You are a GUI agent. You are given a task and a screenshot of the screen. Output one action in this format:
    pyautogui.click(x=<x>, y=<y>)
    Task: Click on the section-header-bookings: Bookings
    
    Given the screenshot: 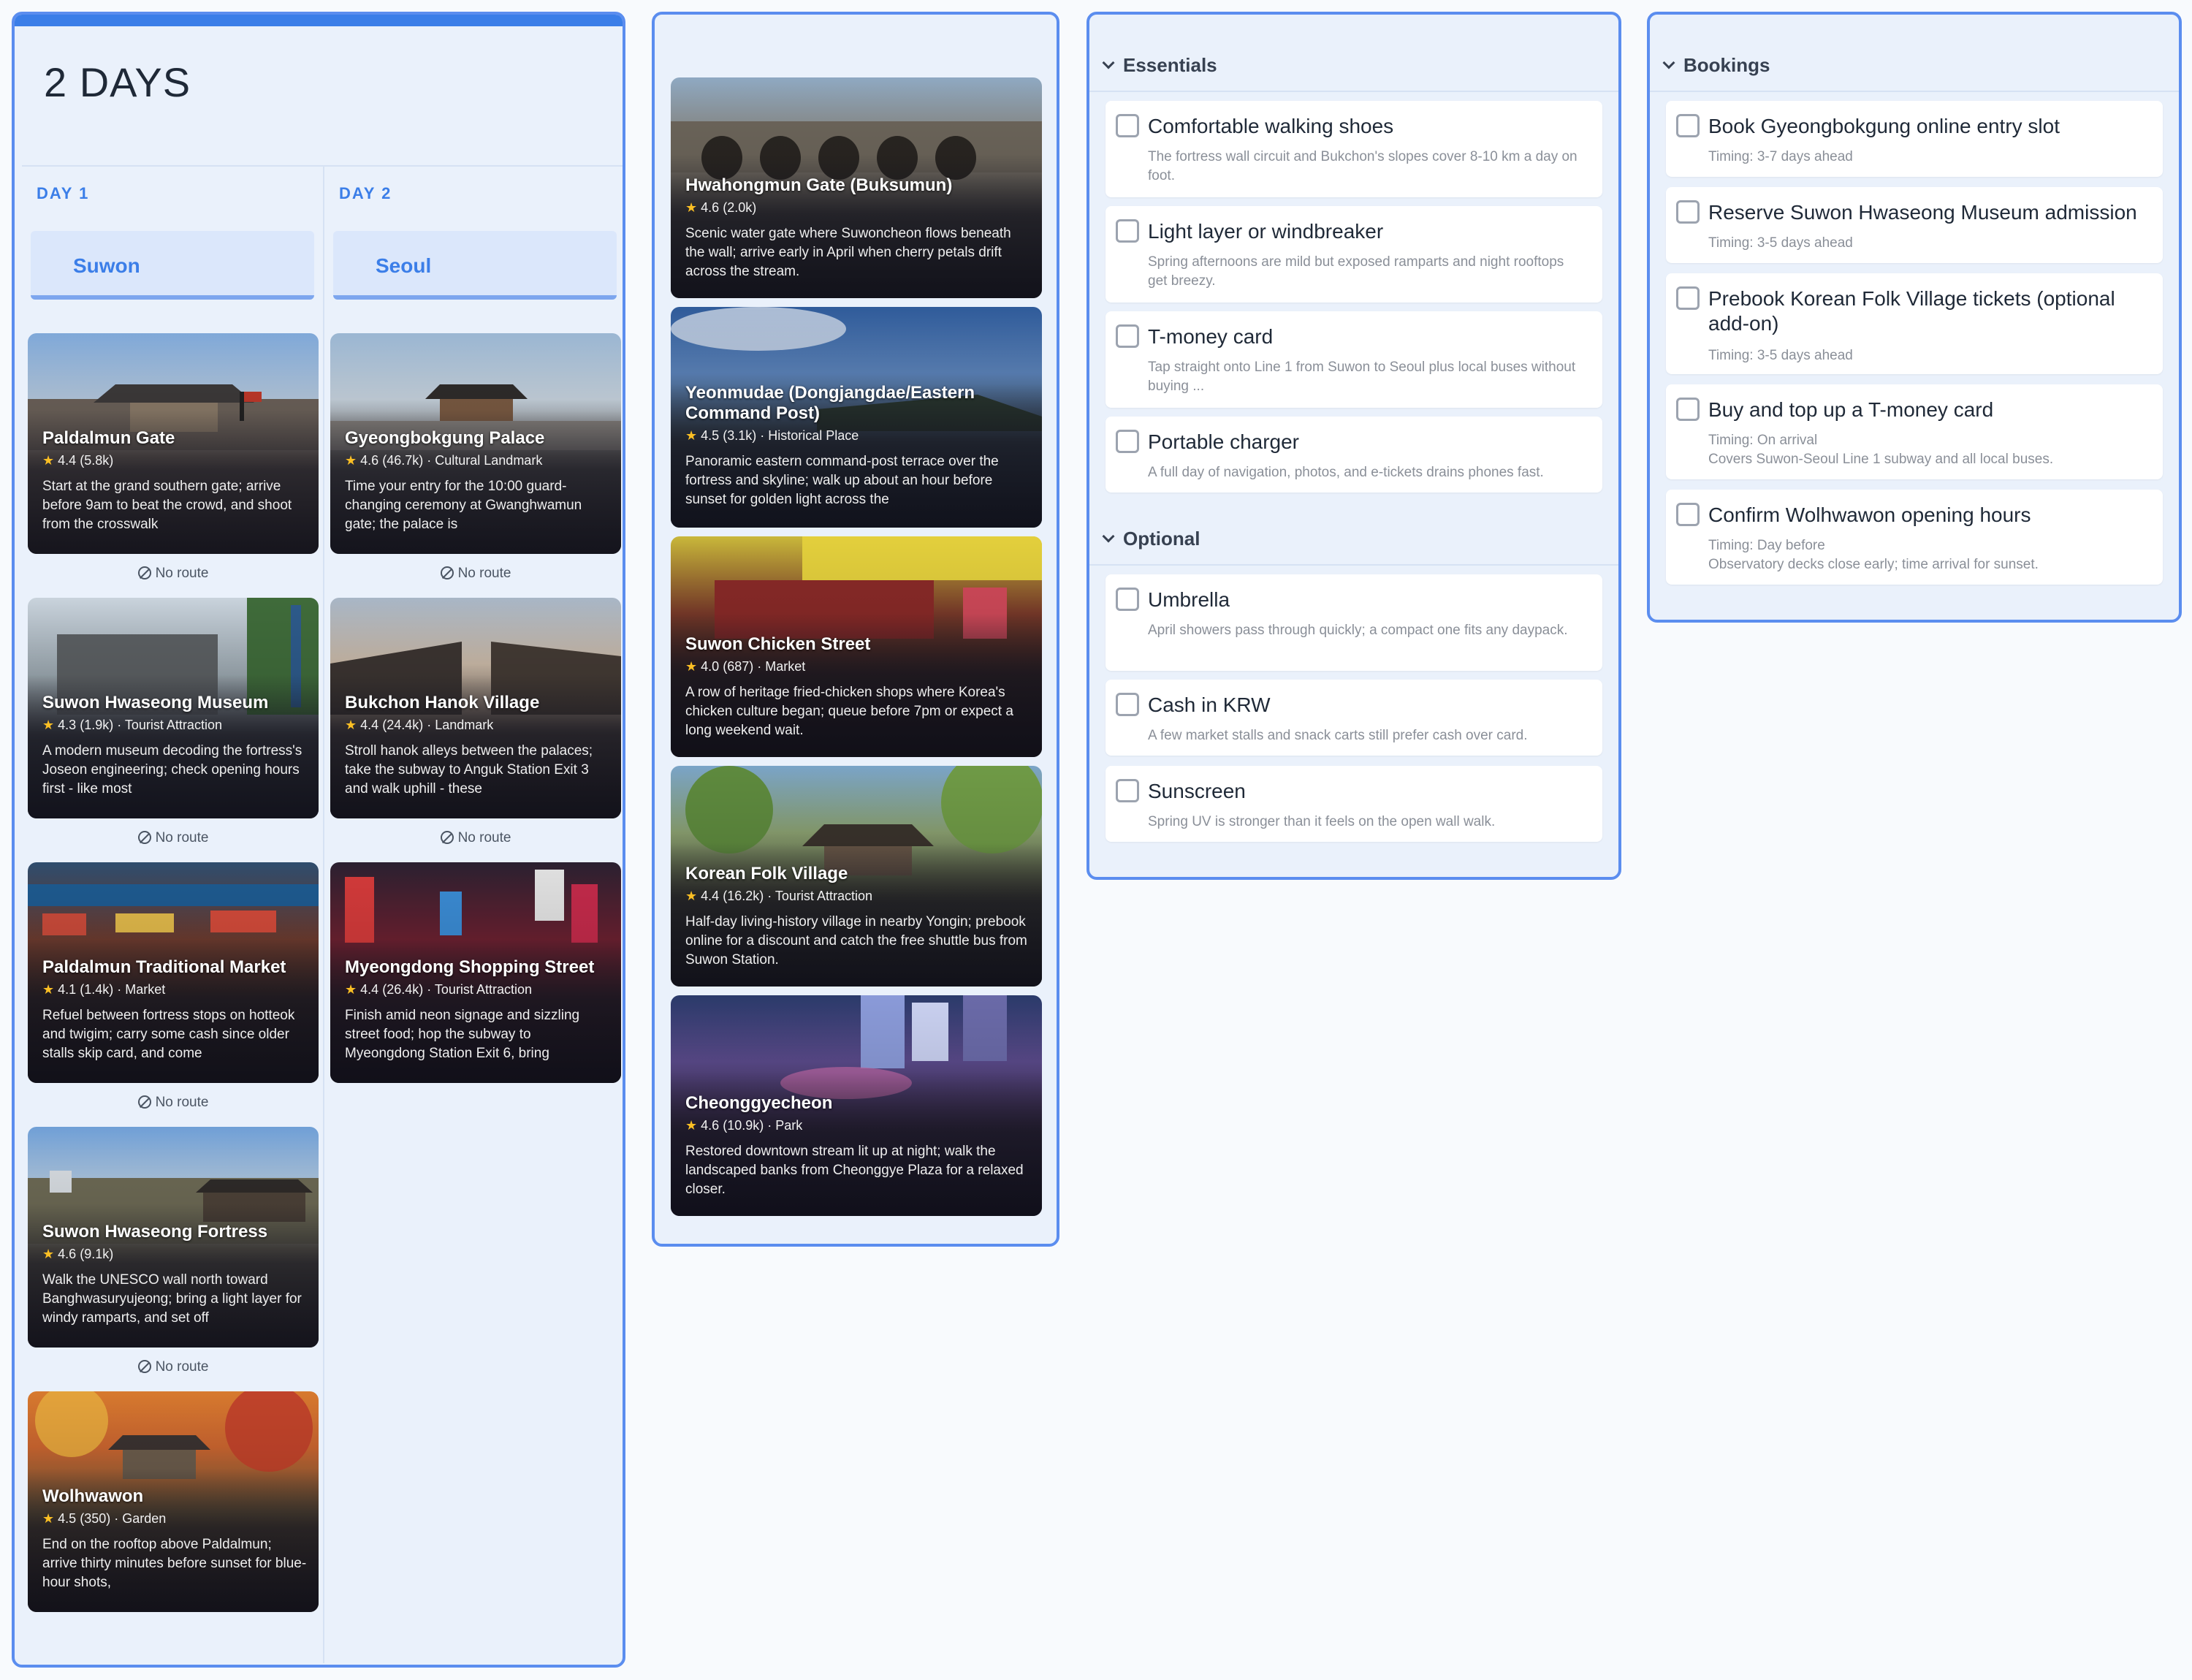 What is the action you would take?
    pyautogui.click(x=1914, y=64)
    